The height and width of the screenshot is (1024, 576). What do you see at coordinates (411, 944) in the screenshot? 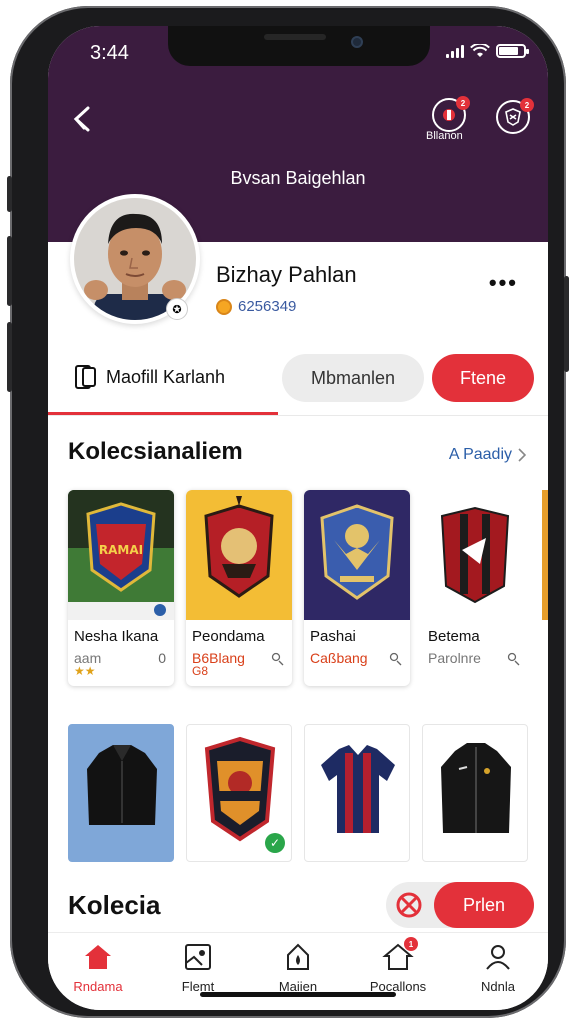
I see `nav-badge: 1` at bounding box center [411, 944].